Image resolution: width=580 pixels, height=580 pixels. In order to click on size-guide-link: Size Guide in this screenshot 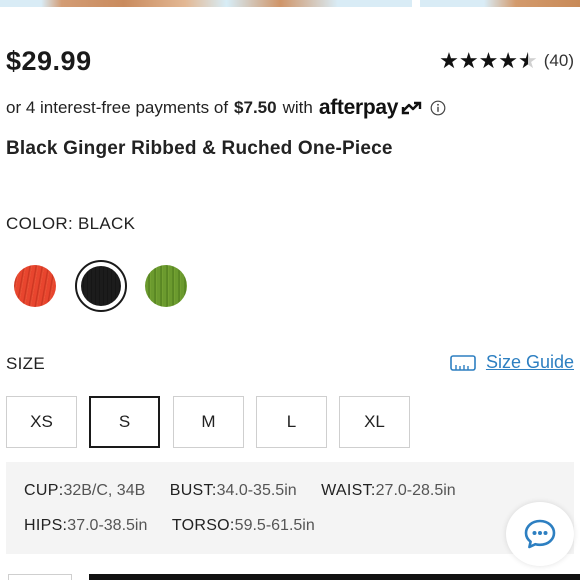, I will do `click(512, 362)`.